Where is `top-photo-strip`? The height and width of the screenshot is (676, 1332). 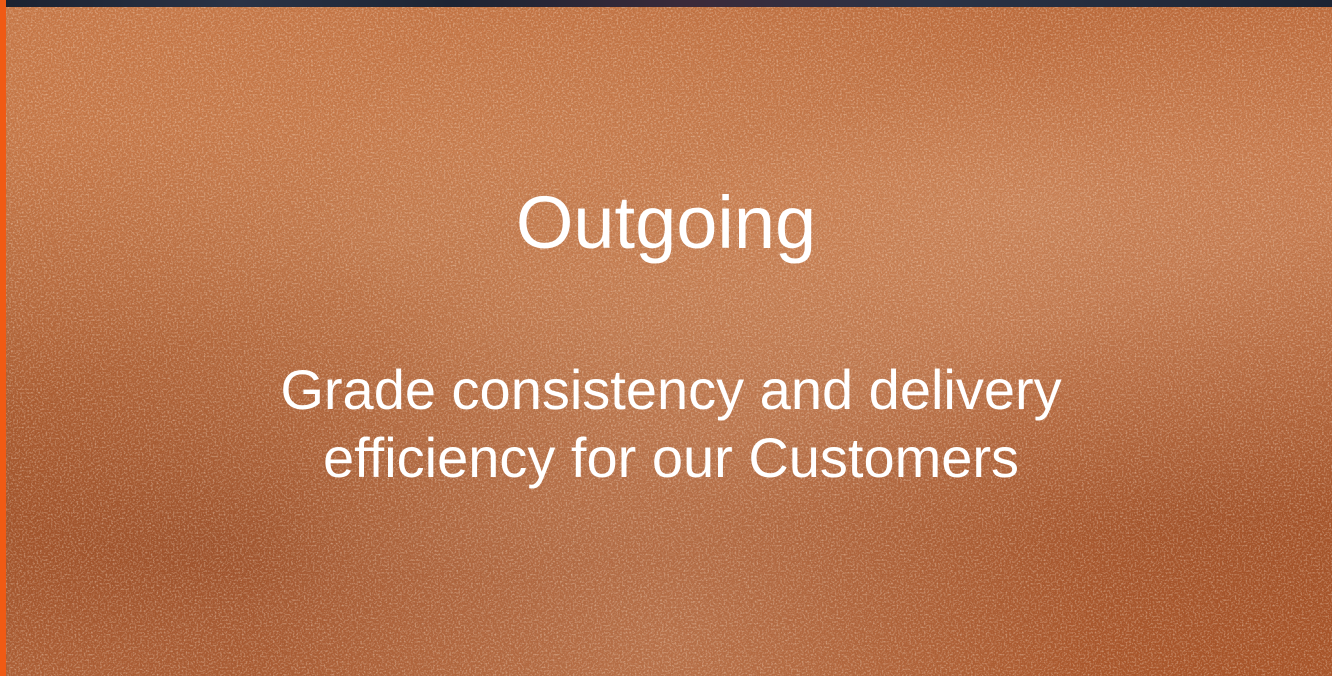
top-photo-strip is located at coordinates (666, 3).